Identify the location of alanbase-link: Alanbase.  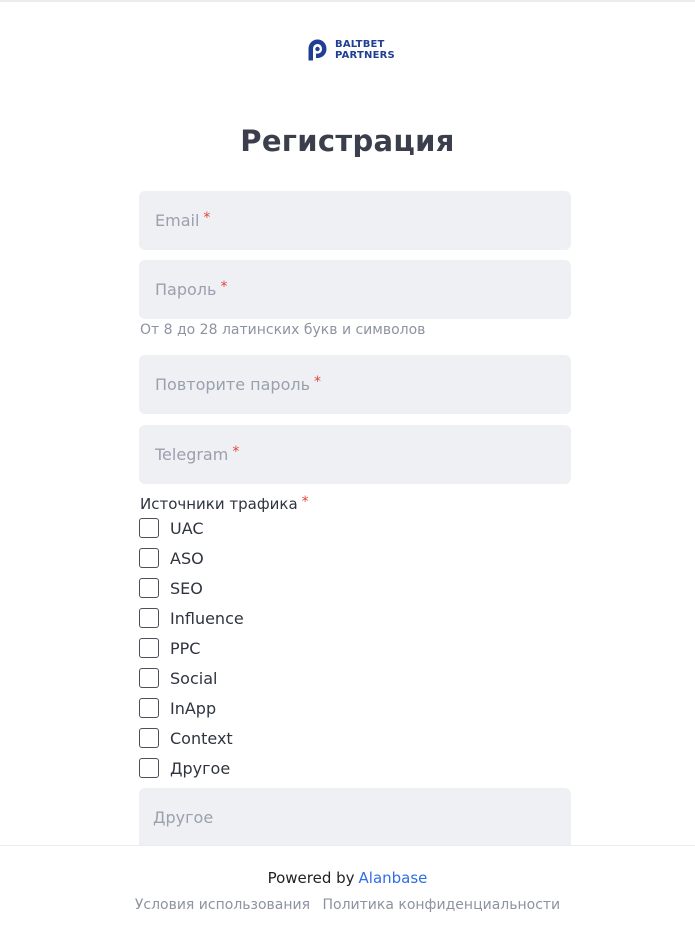
(393, 878).